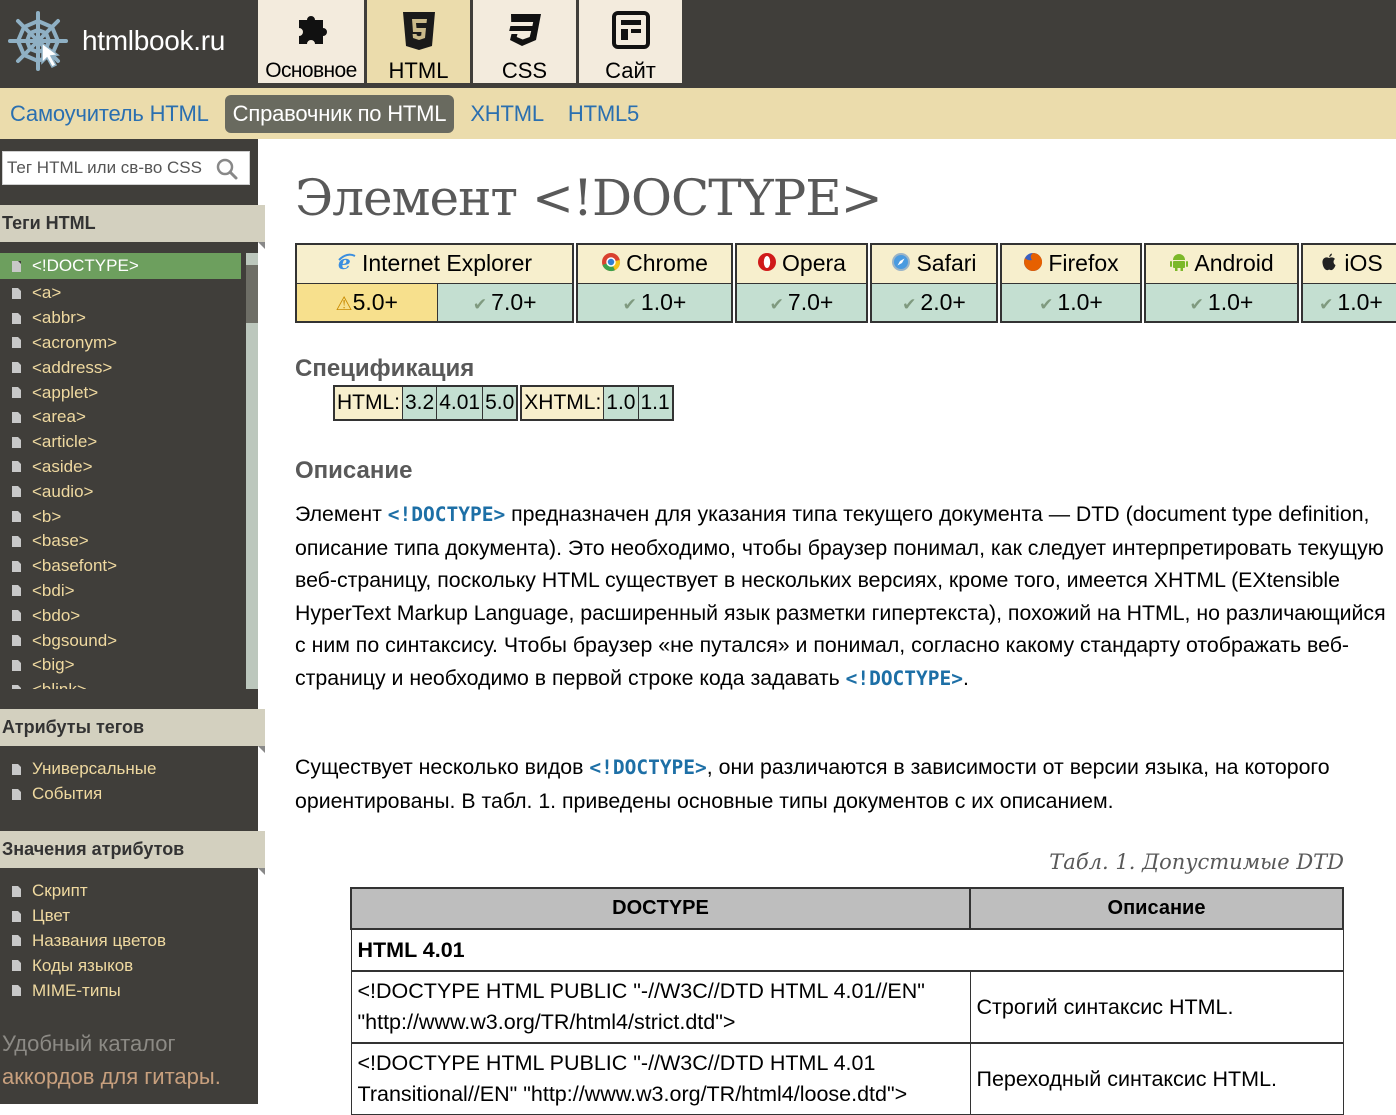  I want to click on value-item-color: Цвет, so click(129, 916).